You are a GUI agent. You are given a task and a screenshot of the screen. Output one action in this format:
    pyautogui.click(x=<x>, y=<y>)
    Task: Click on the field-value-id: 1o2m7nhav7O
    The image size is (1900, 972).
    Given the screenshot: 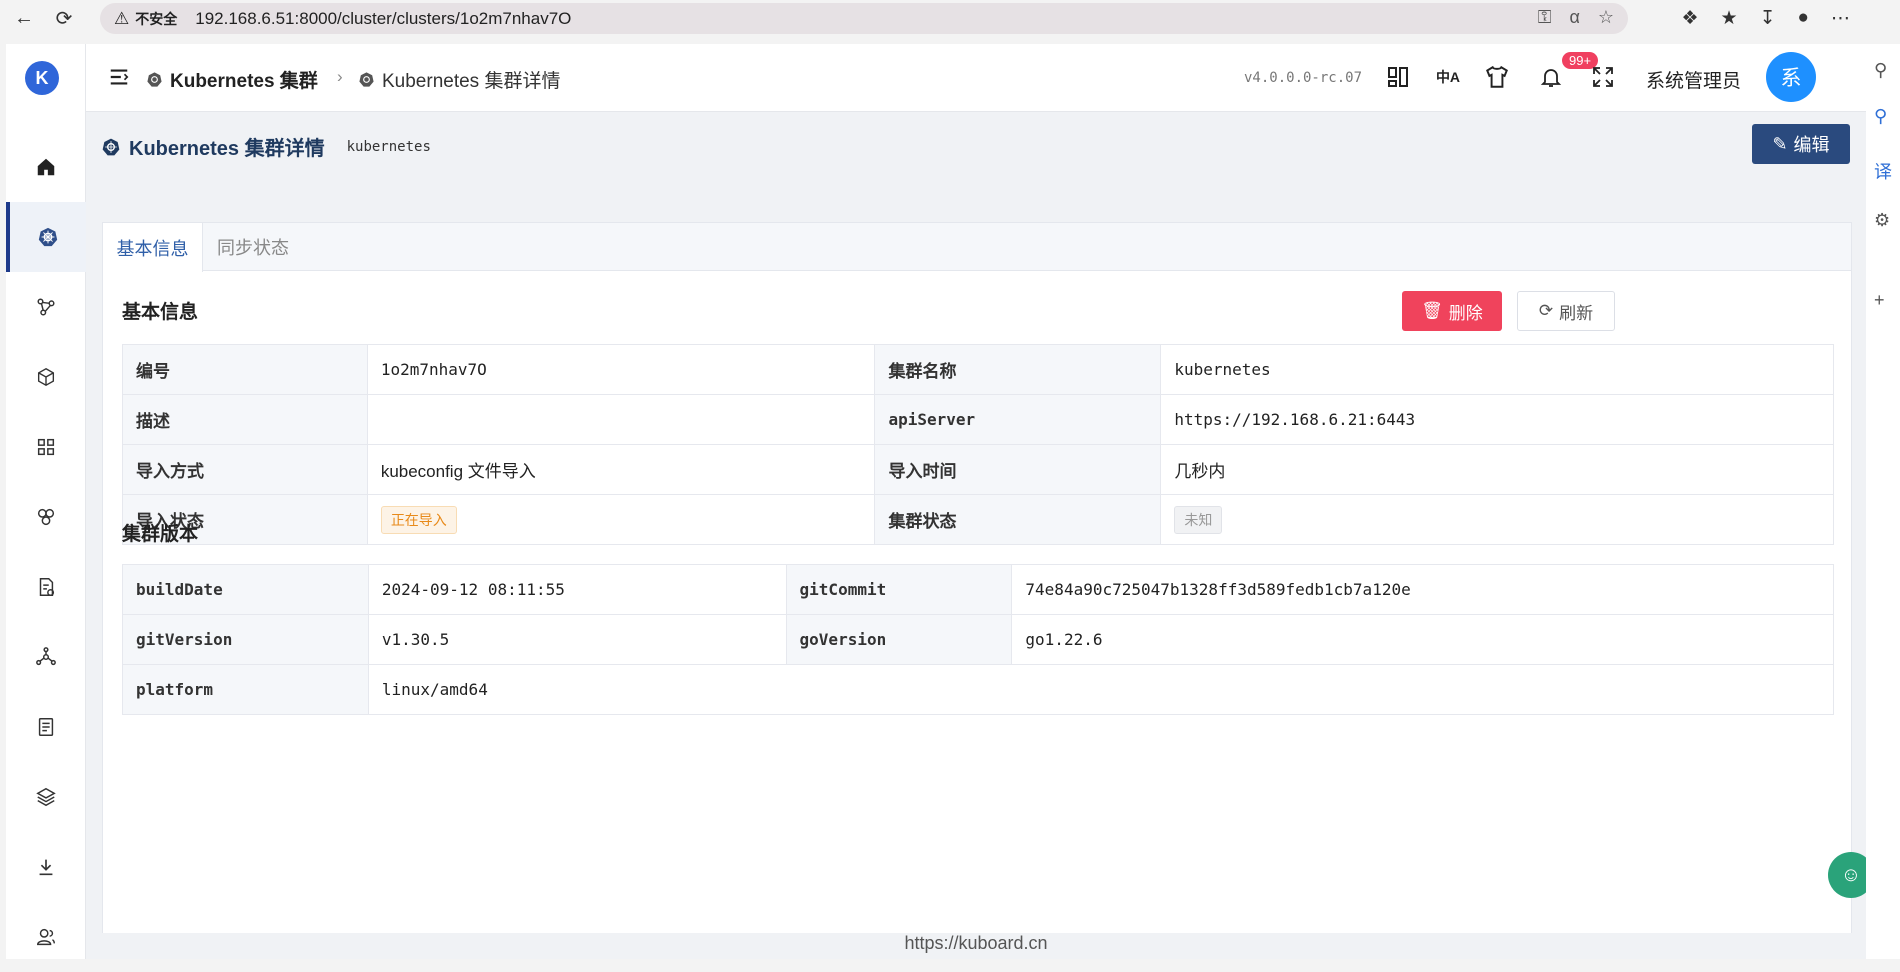 What is the action you would take?
    pyautogui.click(x=621, y=369)
    